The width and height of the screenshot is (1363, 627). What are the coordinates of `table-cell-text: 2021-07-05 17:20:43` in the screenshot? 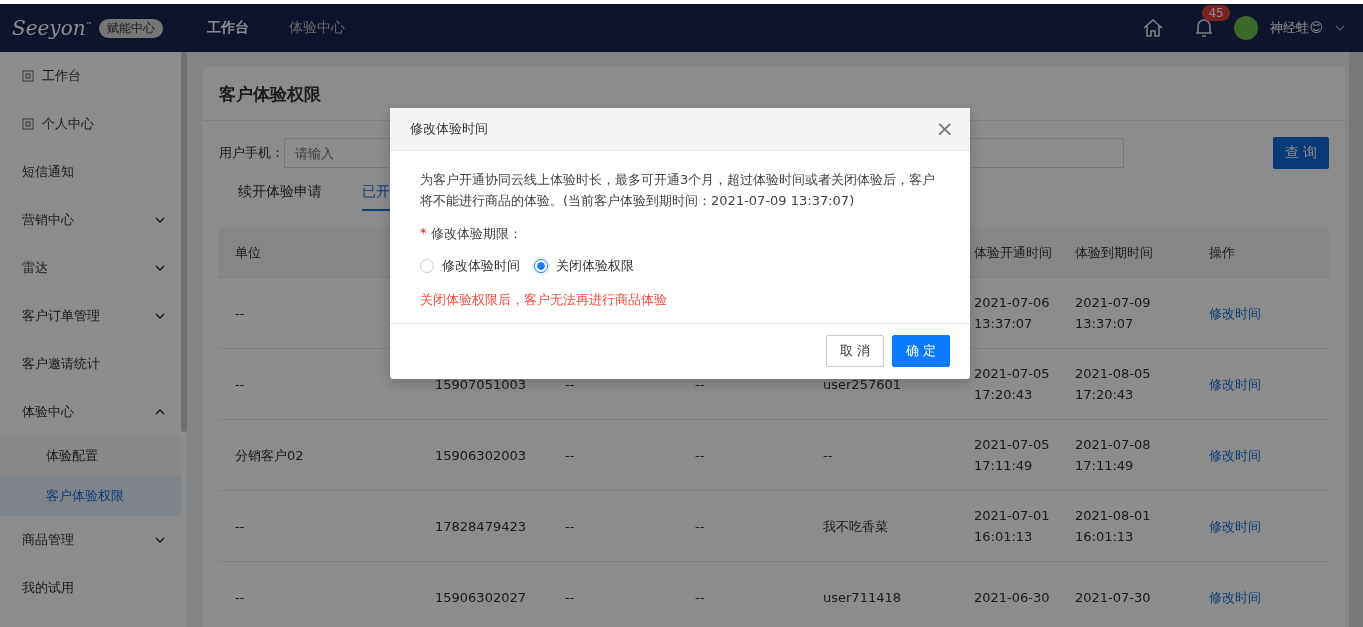 It's located at (1012, 384).